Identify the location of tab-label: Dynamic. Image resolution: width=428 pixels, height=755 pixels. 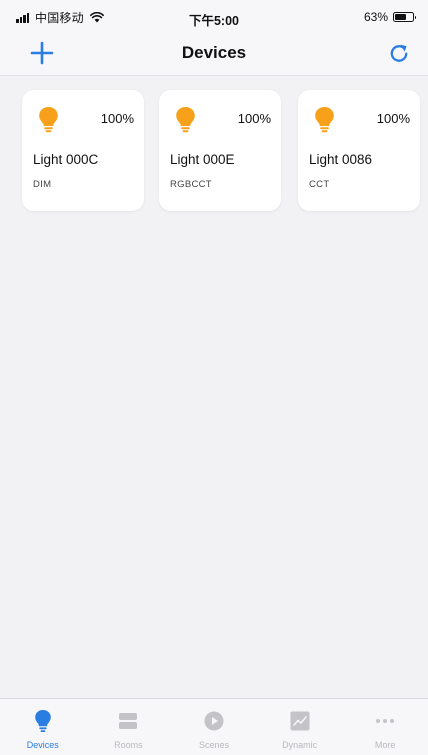
(300, 745).